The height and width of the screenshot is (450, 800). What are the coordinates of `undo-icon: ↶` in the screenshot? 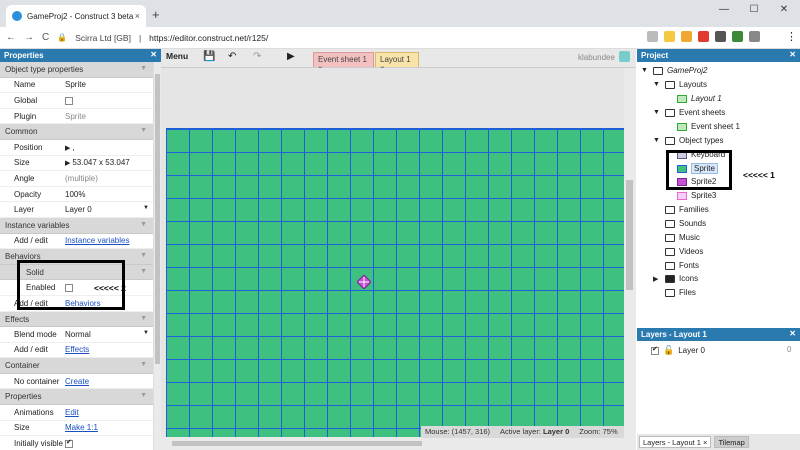 It's located at (232, 56).